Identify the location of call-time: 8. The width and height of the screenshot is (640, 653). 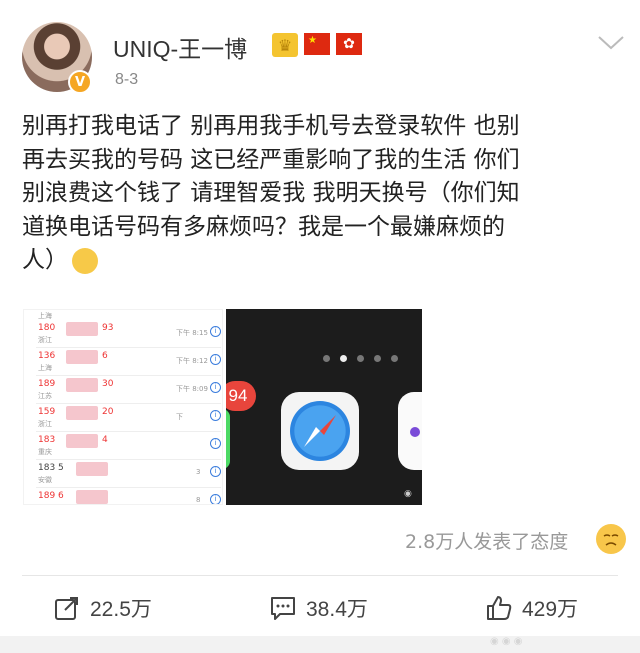
(198, 500).